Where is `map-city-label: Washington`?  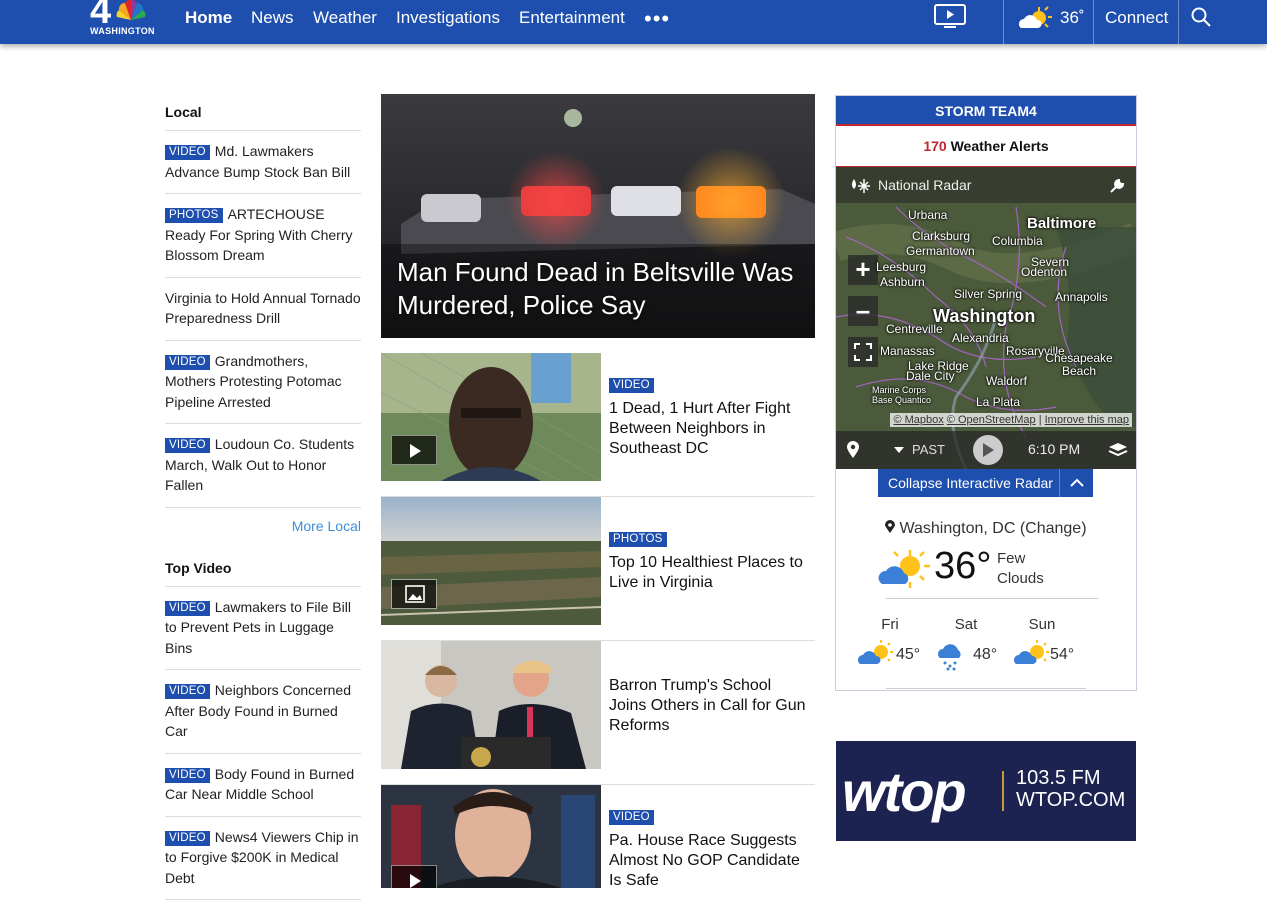 map-city-label: Washington is located at coordinates (984, 316).